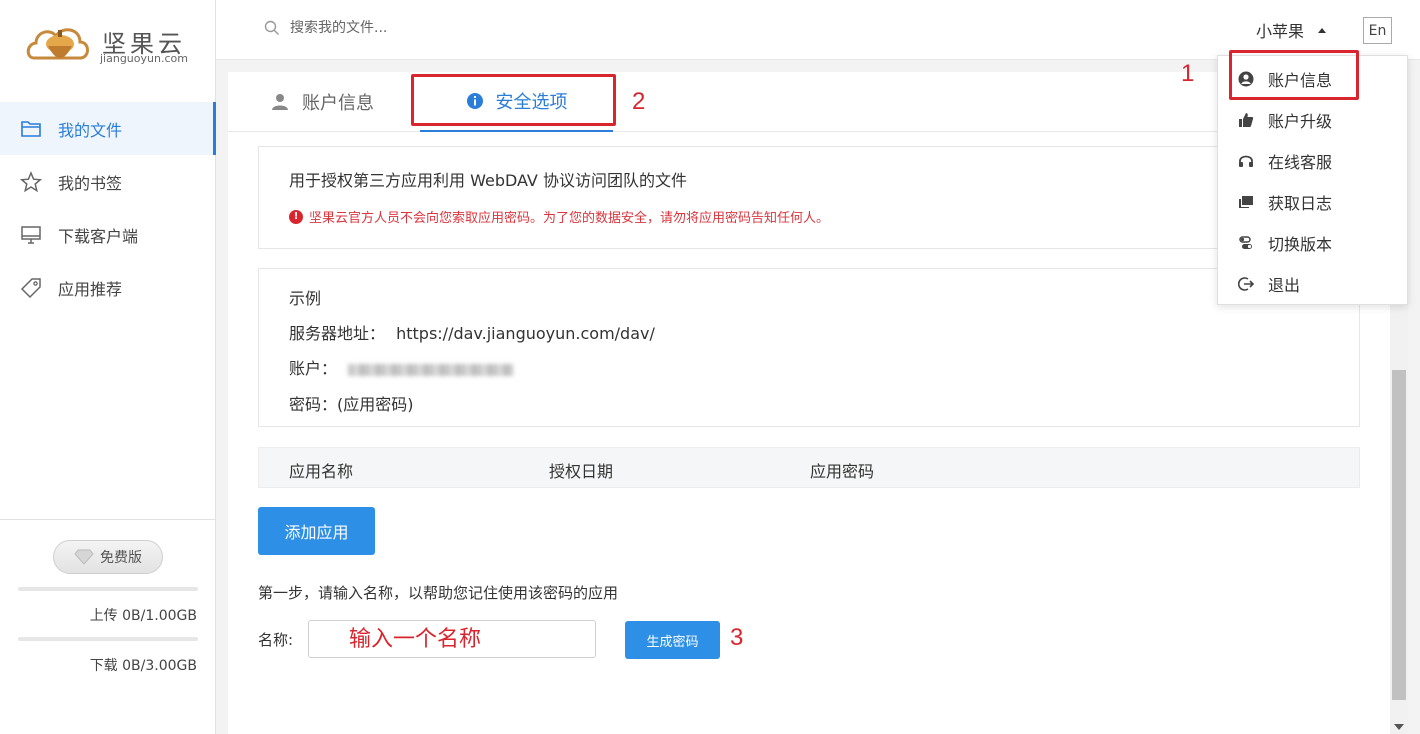 The height and width of the screenshot is (734, 1420). I want to click on plan-label: 免费版, so click(121, 558).